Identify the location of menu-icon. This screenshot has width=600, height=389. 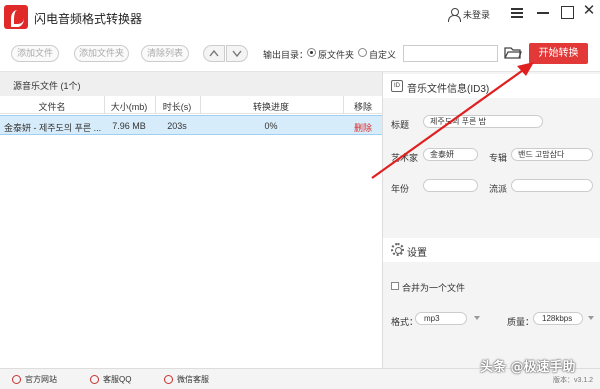
(517, 12).